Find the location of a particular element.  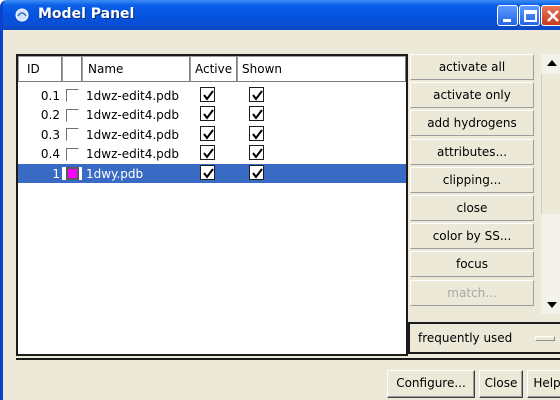

close-button: Close is located at coordinates (501, 384).